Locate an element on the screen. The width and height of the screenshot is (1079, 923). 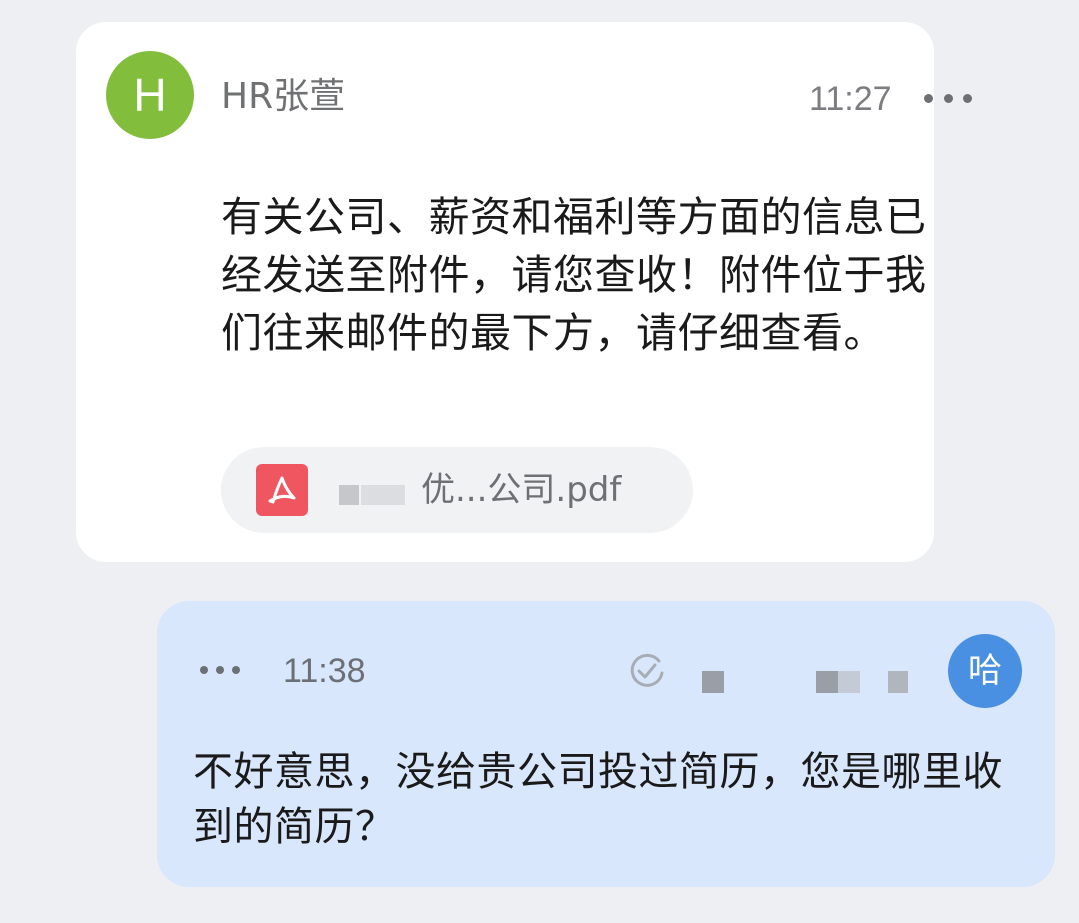
sender-avatar: H is located at coordinates (150, 95).